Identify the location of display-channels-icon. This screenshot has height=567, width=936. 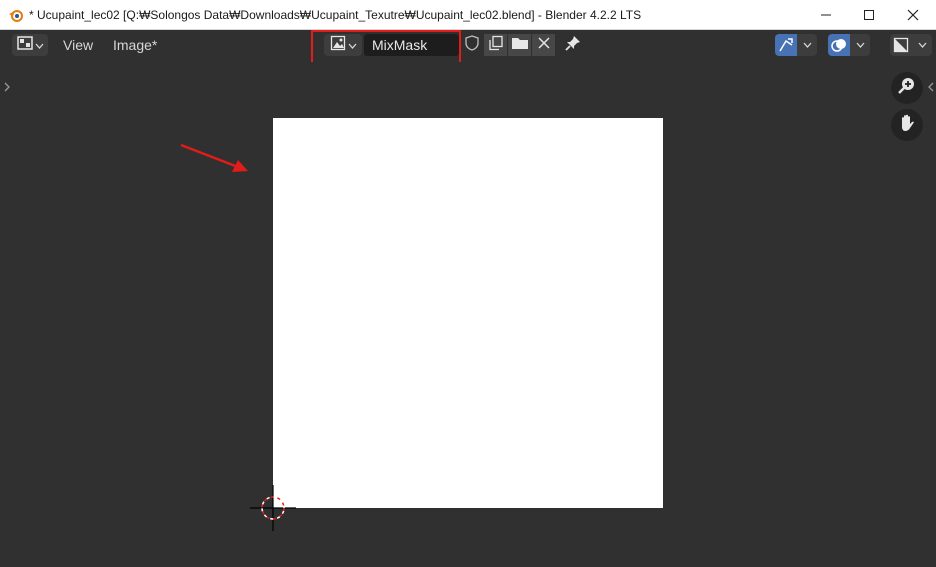
(901, 45).